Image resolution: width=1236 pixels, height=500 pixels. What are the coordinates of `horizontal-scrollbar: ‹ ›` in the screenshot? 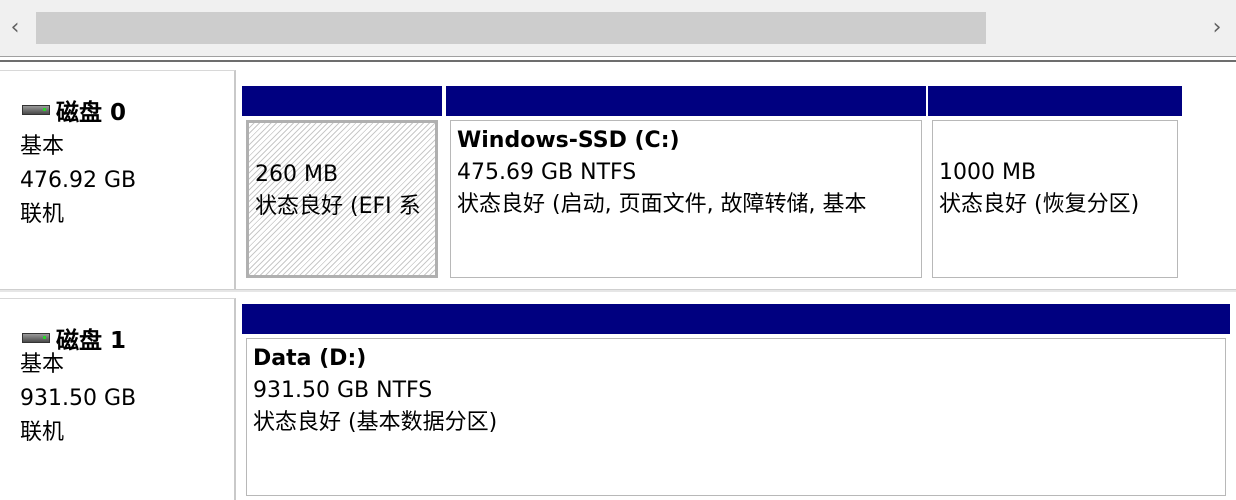 It's located at (618, 28).